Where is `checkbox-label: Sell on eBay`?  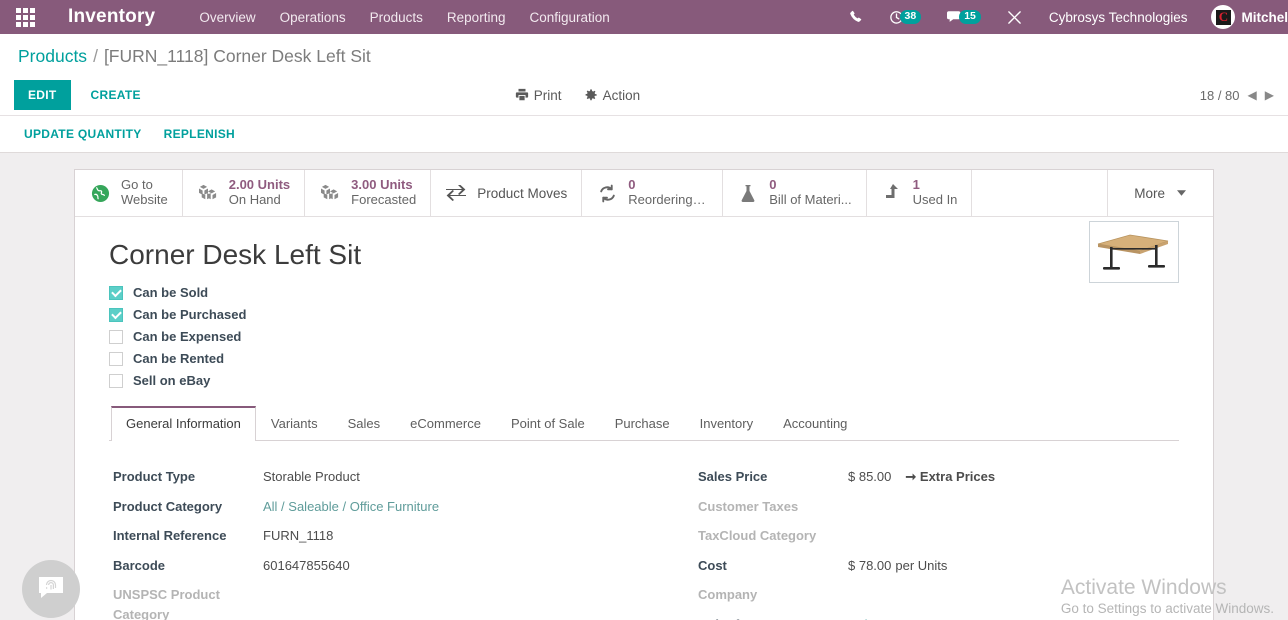 checkbox-label: Sell on eBay is located at coordinates (172, 380).